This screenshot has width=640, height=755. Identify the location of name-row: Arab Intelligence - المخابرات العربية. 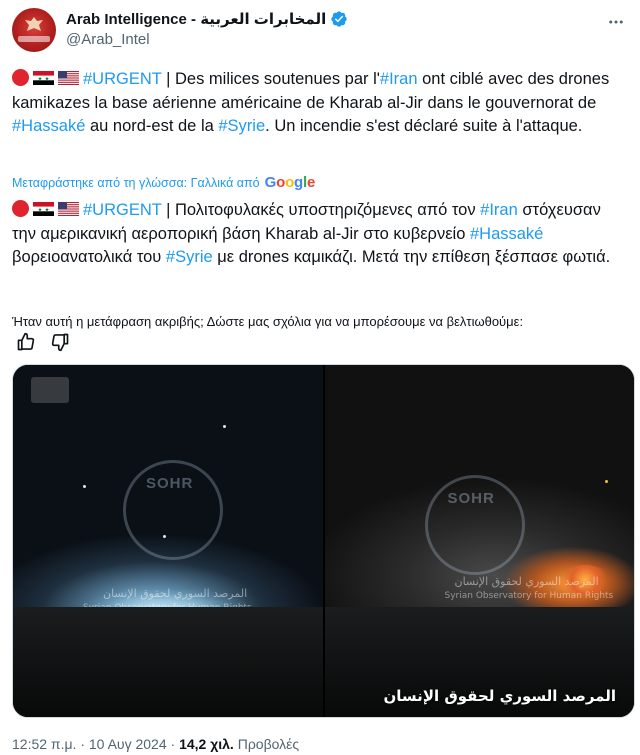
(207, 19).